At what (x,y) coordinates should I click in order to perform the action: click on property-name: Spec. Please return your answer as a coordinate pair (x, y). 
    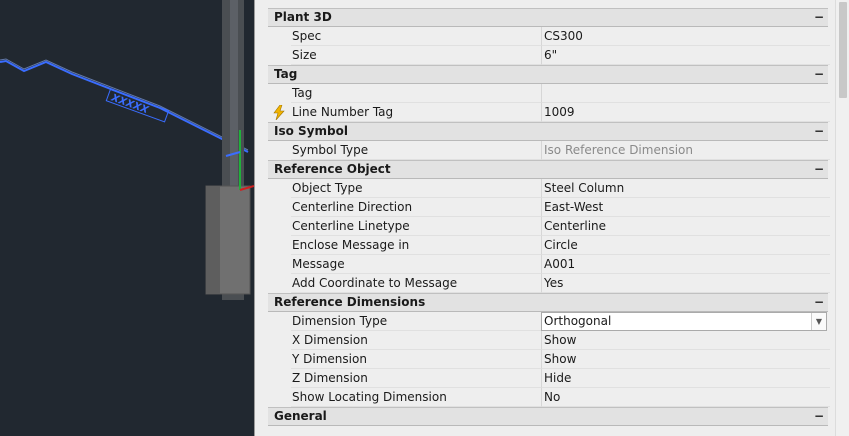
    Looking at the image, I should click on (416, 36).